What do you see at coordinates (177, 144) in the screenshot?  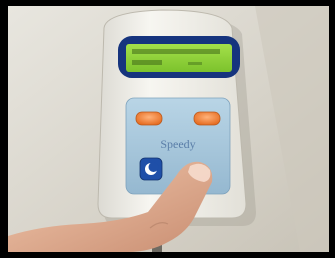 I see `brand-label: Speedy` at bounding box center [177, 144].